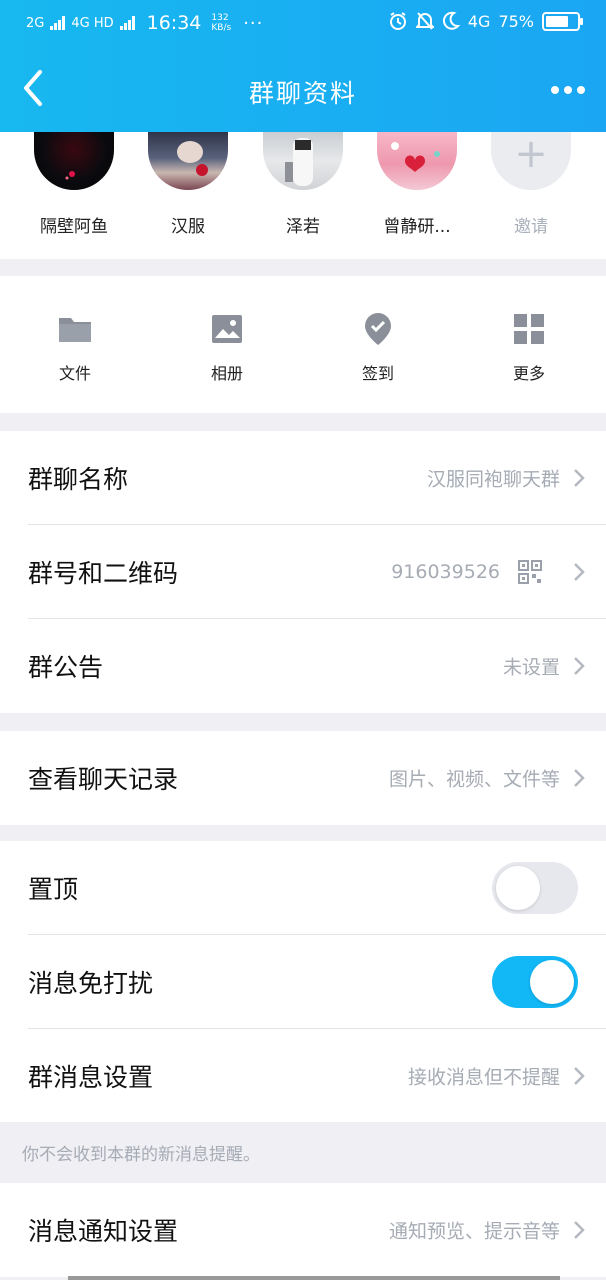 Image resolution: width=606 pixels, height=1280 pixels. Describe the element at coordinates (141, 1155) in the screenshot. I see `mute-hint-text: 你不会收到本群的新消息提醒。` at that location.